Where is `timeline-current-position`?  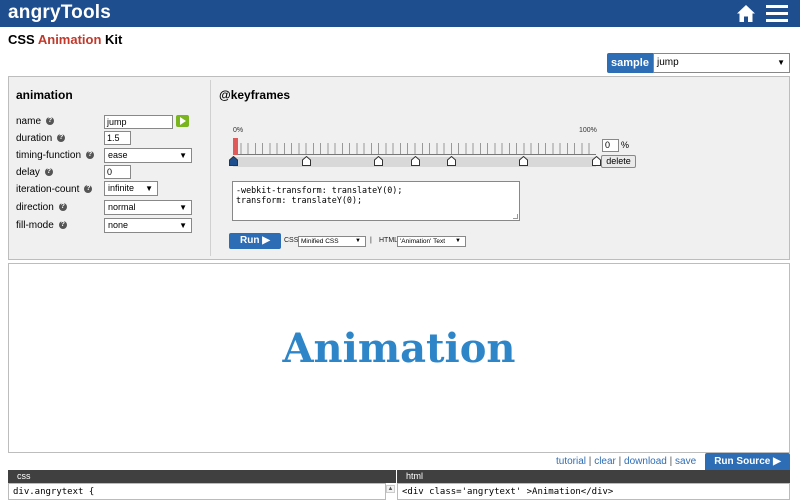 timeline-current-position is located at coordinates (235, 146).